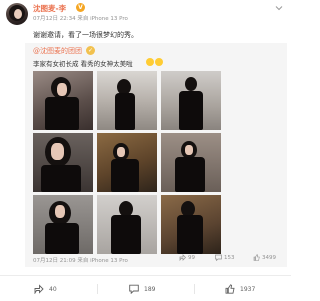 Image resolution: width=320 pixels, height=301 pixels. I want to click on heart-eyes-emoji-icon, so click(150, 62).